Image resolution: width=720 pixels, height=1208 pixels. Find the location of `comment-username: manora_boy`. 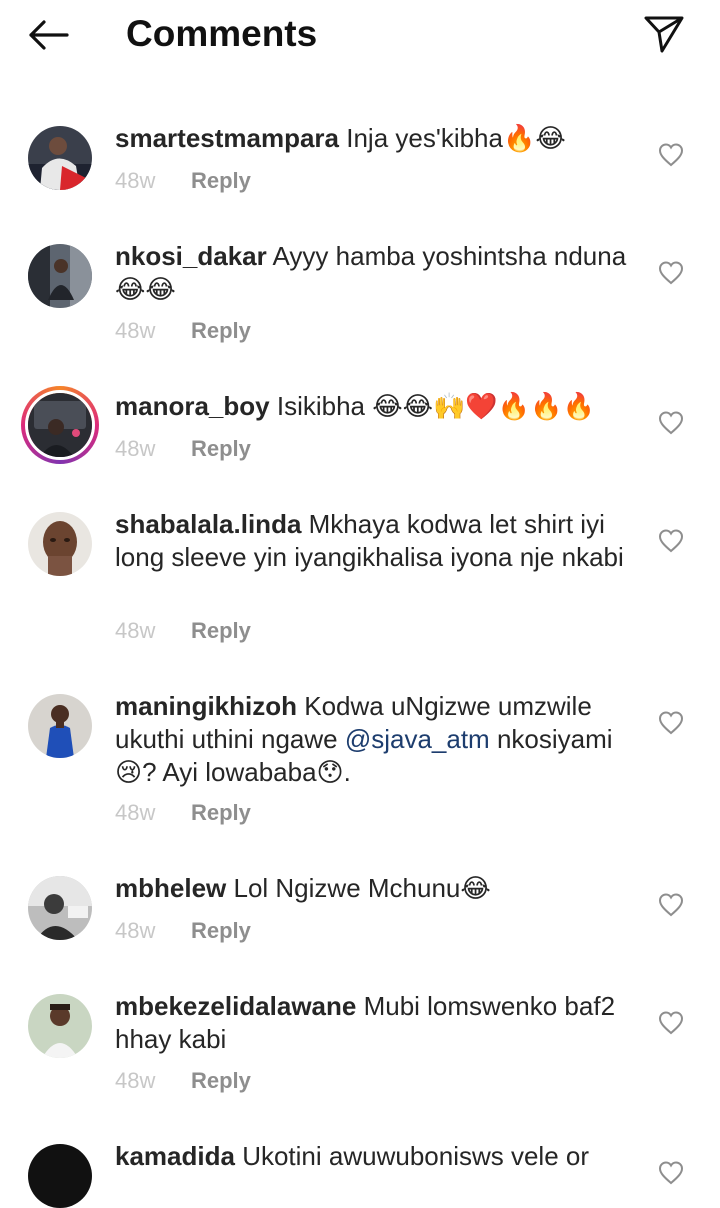

comment-username: manora_boy is located at coordinates (192, 406).